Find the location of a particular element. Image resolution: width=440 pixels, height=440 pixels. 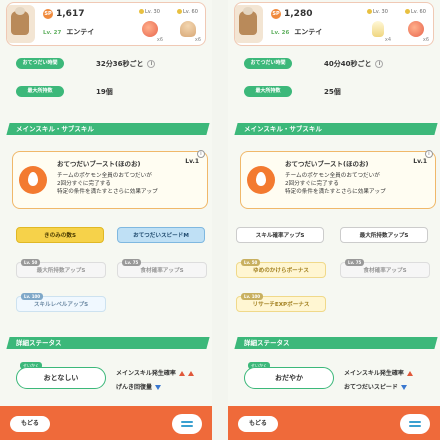

subskill-button: Lv. 50 ゆめのかけらボーナス is located at coordinates (281, 268).